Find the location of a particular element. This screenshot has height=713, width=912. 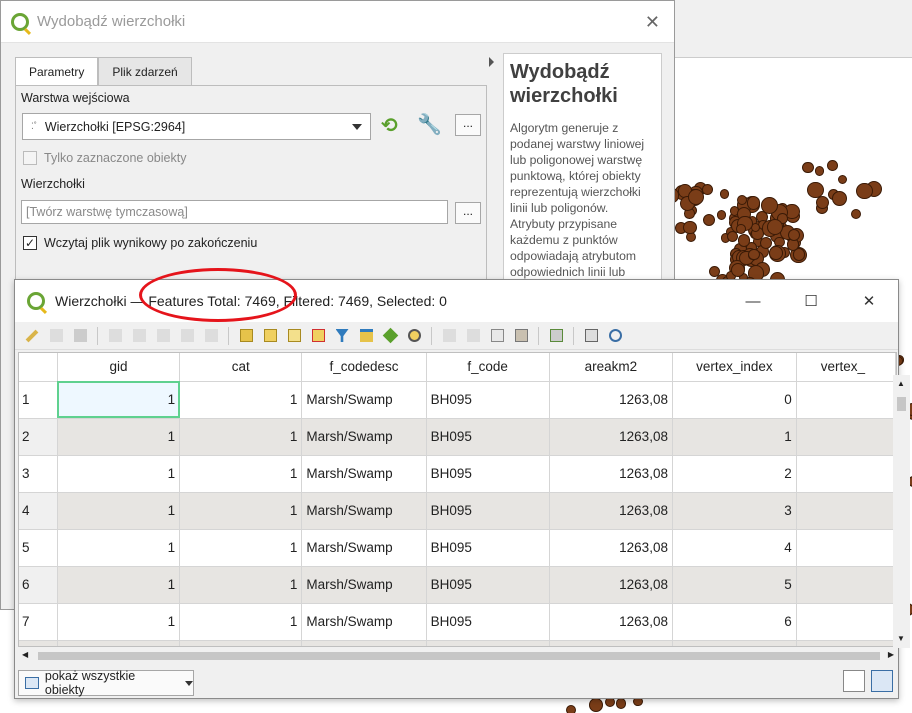

table-view-icon is located at coordinates (882, 681).